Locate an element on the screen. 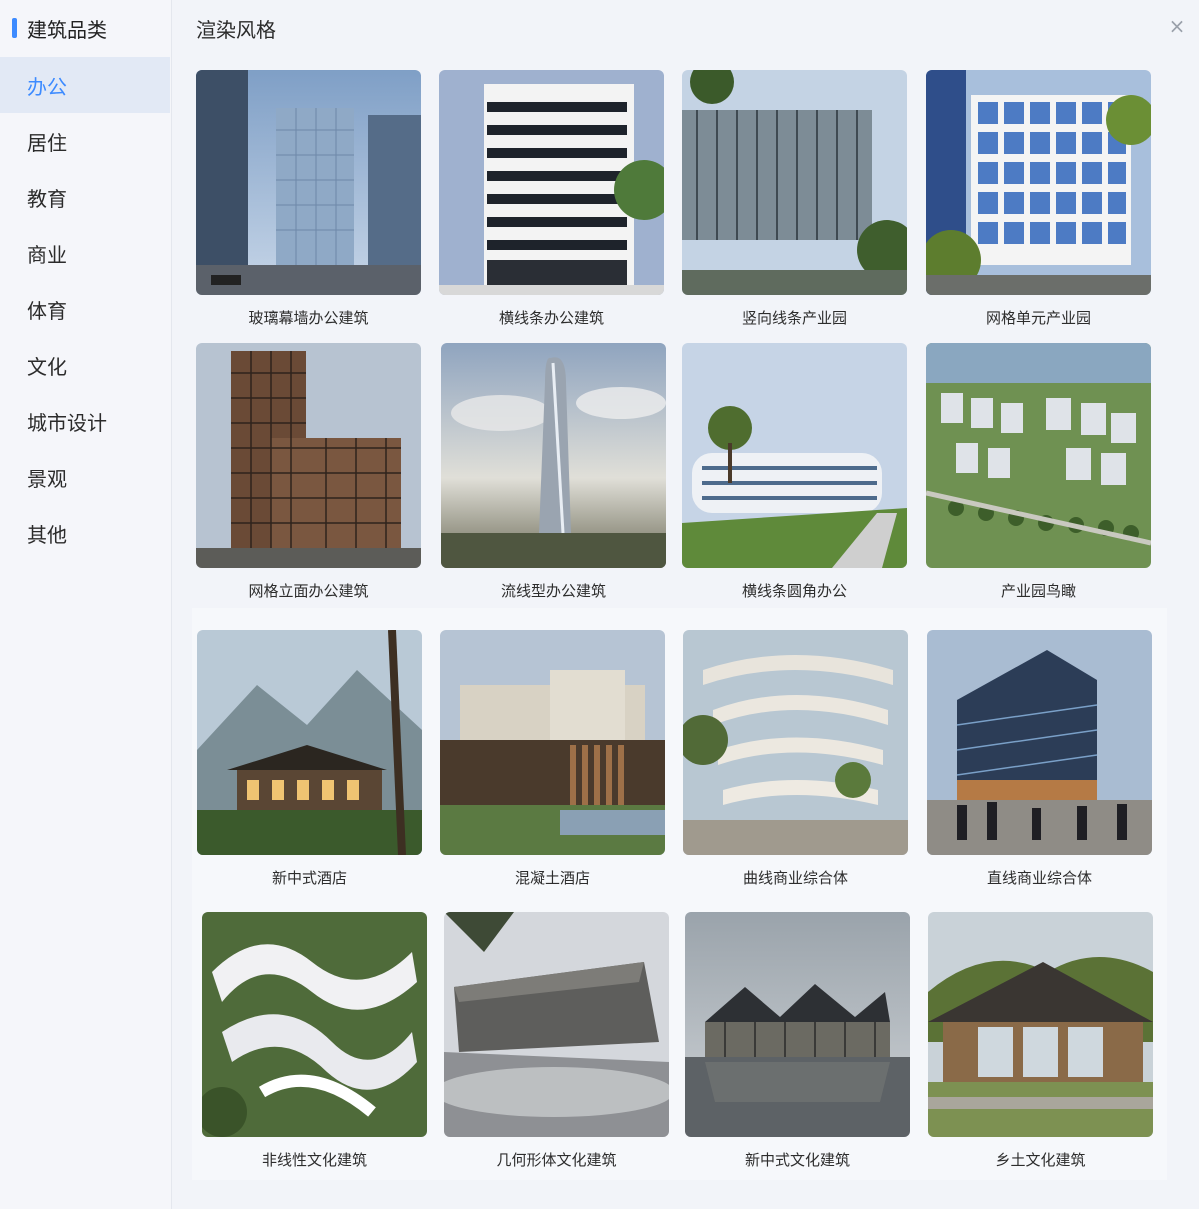  style-card-grid-facade-office: 网格立面办公建筑 is located at coordinates (308, 472).